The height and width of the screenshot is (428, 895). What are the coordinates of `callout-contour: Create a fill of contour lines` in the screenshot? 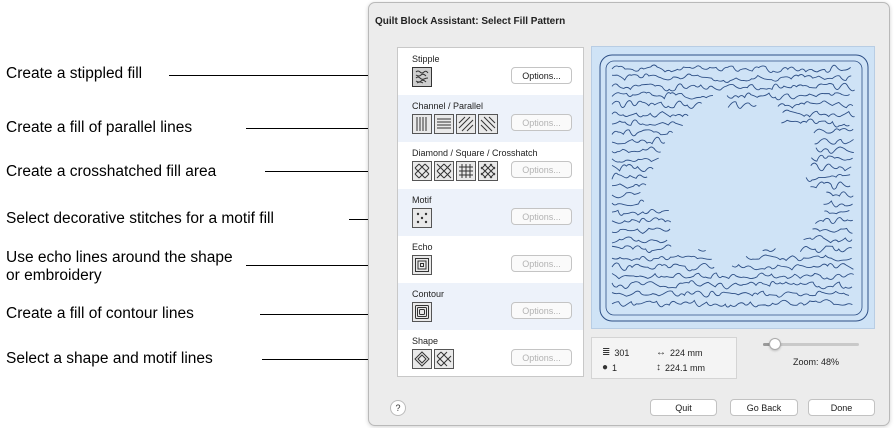 It's located at (100, 313).